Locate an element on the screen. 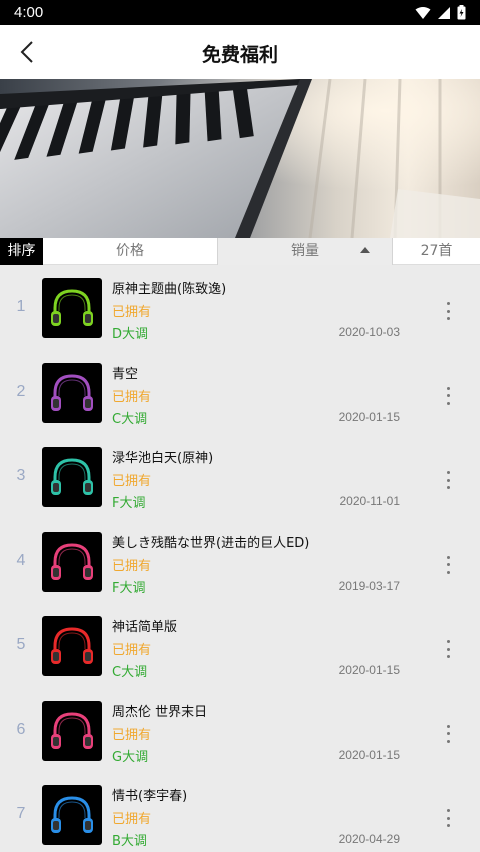 The height and width of the screenshot is (852, 480). song-row: 2 青空 已拥有 C大调 2020-01-15 is located at coordinates (240, 392).